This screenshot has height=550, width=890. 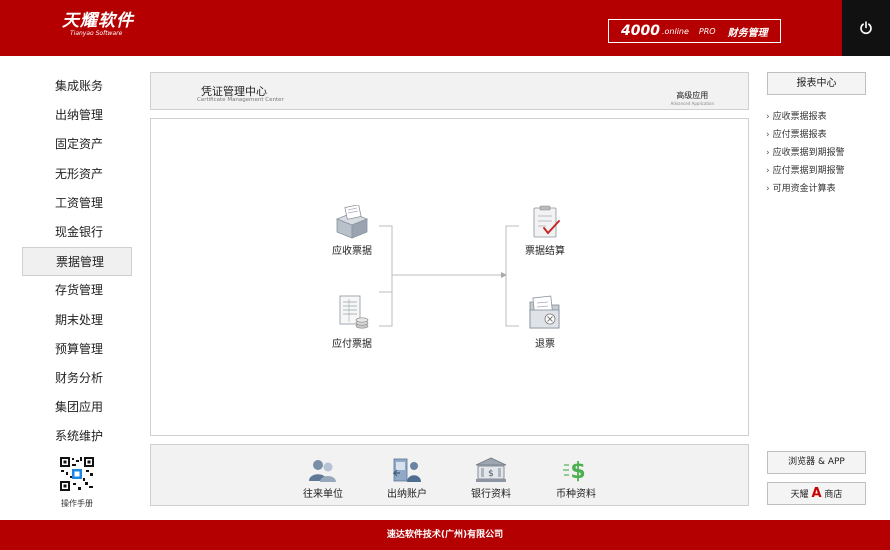 I want to click on store-prefix: 天耀, so click(x=799, y=495).